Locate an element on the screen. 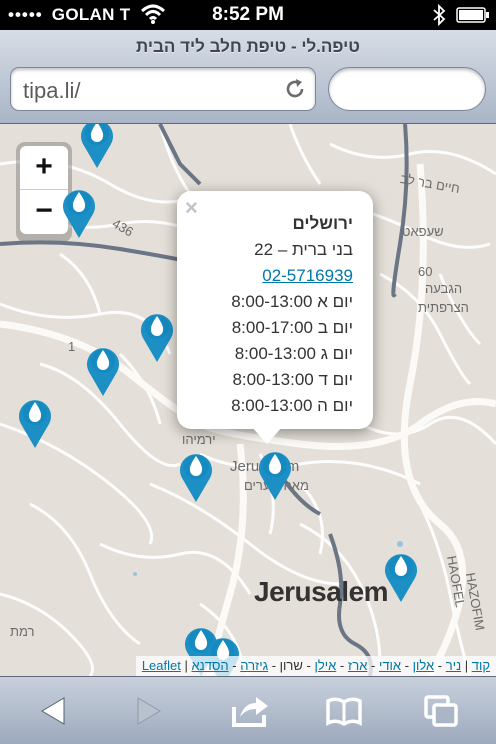 This screenshot has width=496, height=744. url-field: tipa.li/ is located at coordinates (163, 89).